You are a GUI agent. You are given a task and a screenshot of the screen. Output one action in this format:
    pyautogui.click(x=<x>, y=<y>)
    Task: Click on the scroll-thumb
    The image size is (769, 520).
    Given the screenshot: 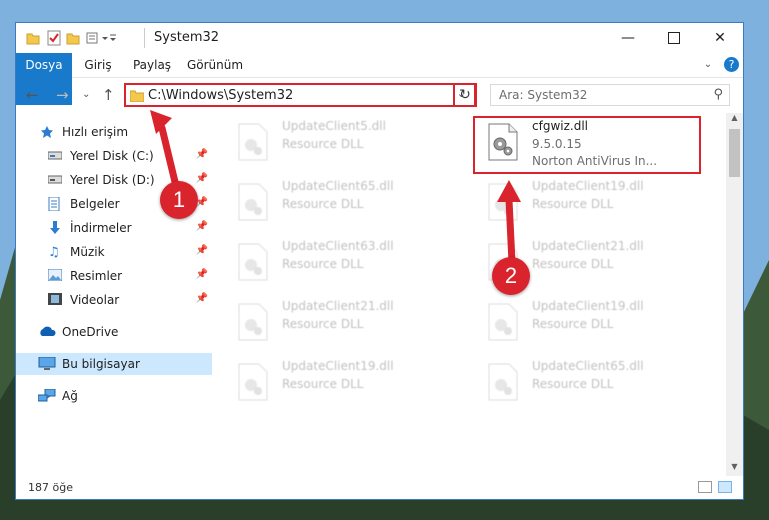 What is the action you would take?
    pyautogui.click(x=734, y=153)
    